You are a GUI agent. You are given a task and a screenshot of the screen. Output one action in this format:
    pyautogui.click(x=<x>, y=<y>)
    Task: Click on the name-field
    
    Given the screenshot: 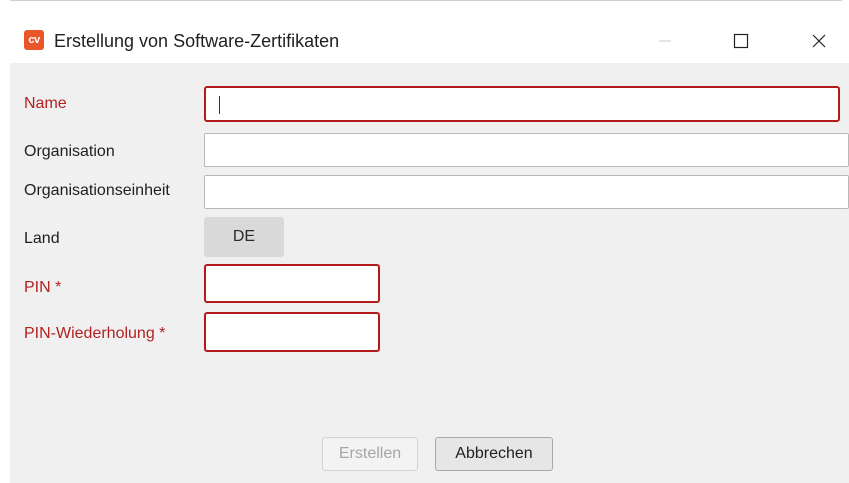 What is the action you would take?
    pyautogui.click(x=522, y=104)
    